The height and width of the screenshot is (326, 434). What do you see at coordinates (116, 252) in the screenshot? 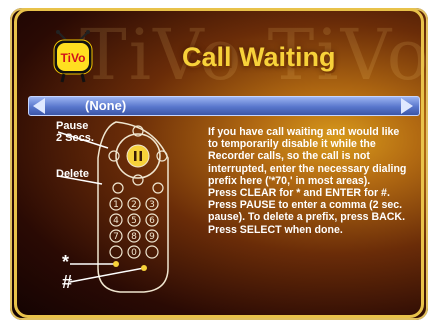
I see `key-clear` at bounding box center [116, 252].